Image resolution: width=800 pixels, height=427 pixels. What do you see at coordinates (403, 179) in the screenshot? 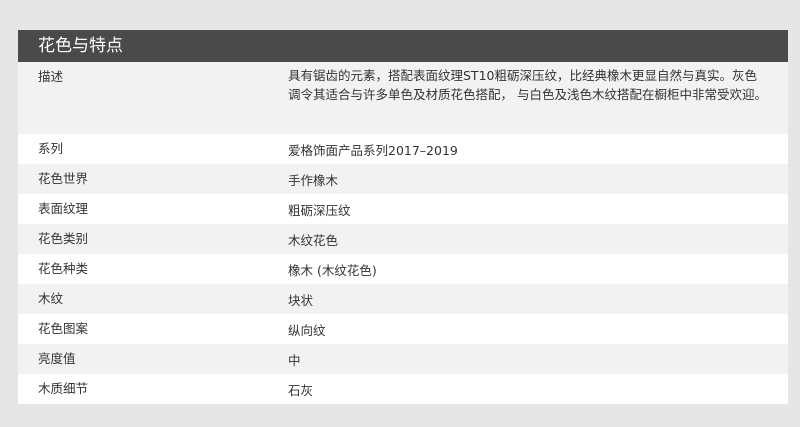
I see `table-row-color-world: 花色世界 手作橡木` at bounding box center [403, 179].